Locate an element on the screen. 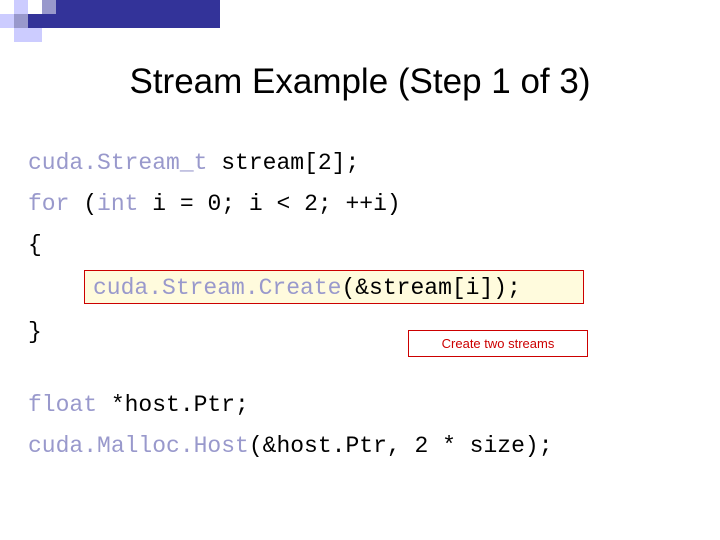 This screenshot has height=540, width=720. code-token: *host.Ptr; is located at coordinates (173, 405).